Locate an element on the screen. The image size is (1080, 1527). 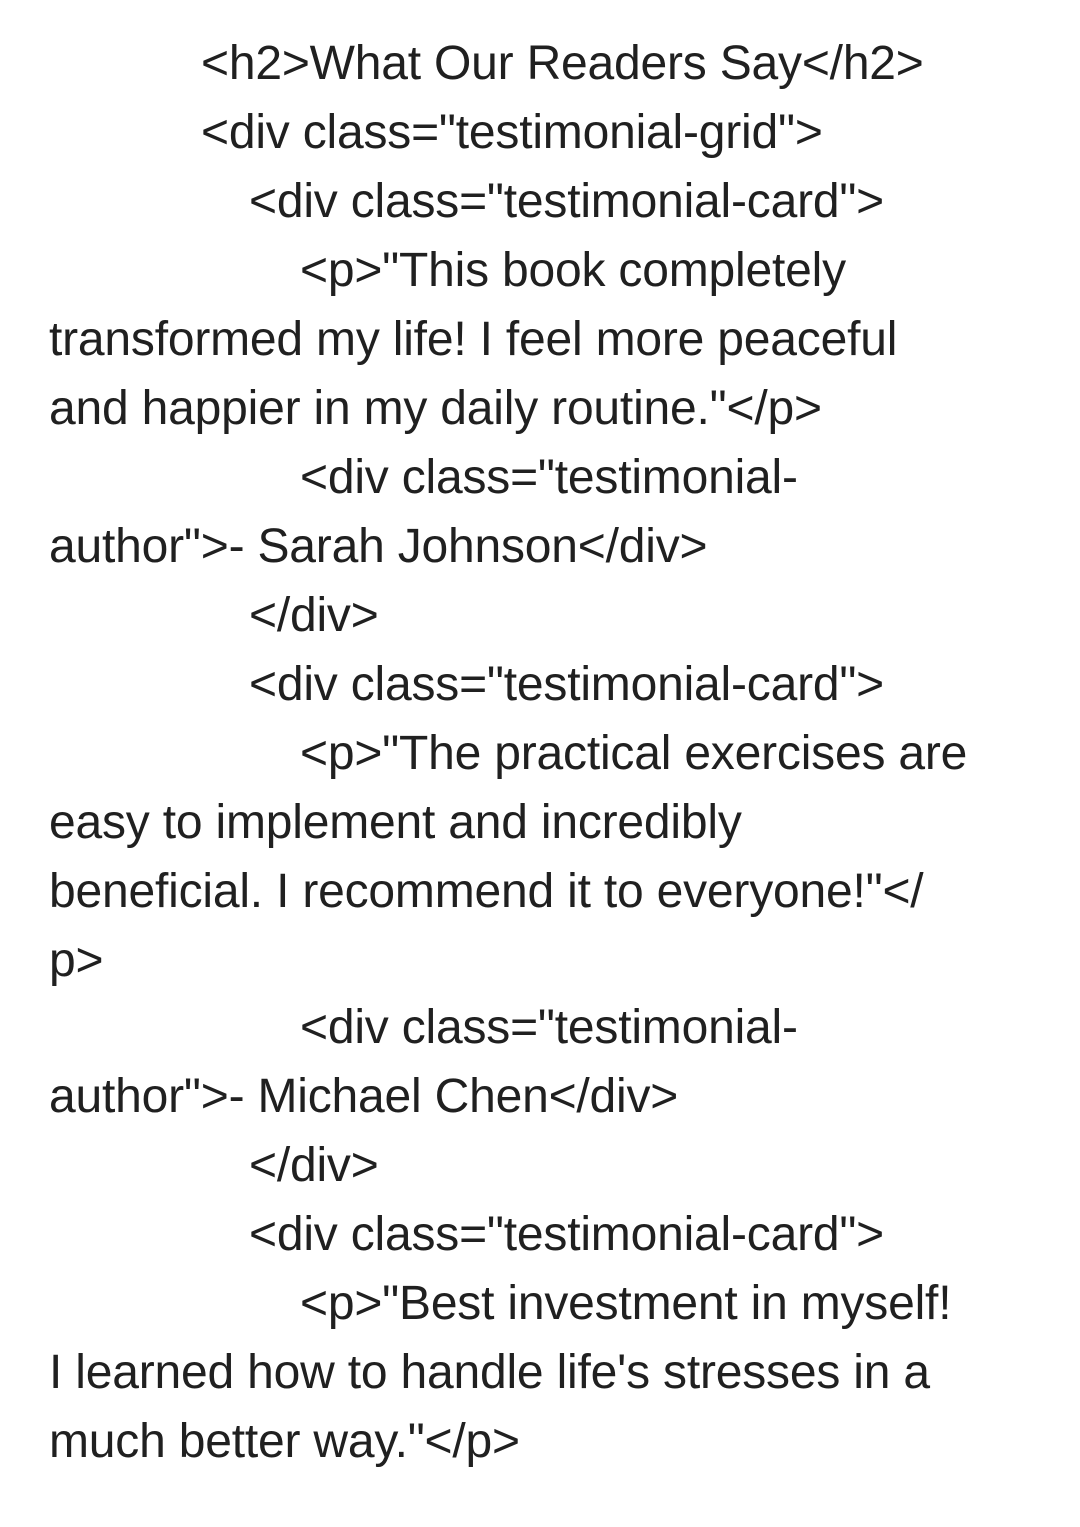
code-line: author">- Michael Chen</div> is located at coordinates (364, 1096).